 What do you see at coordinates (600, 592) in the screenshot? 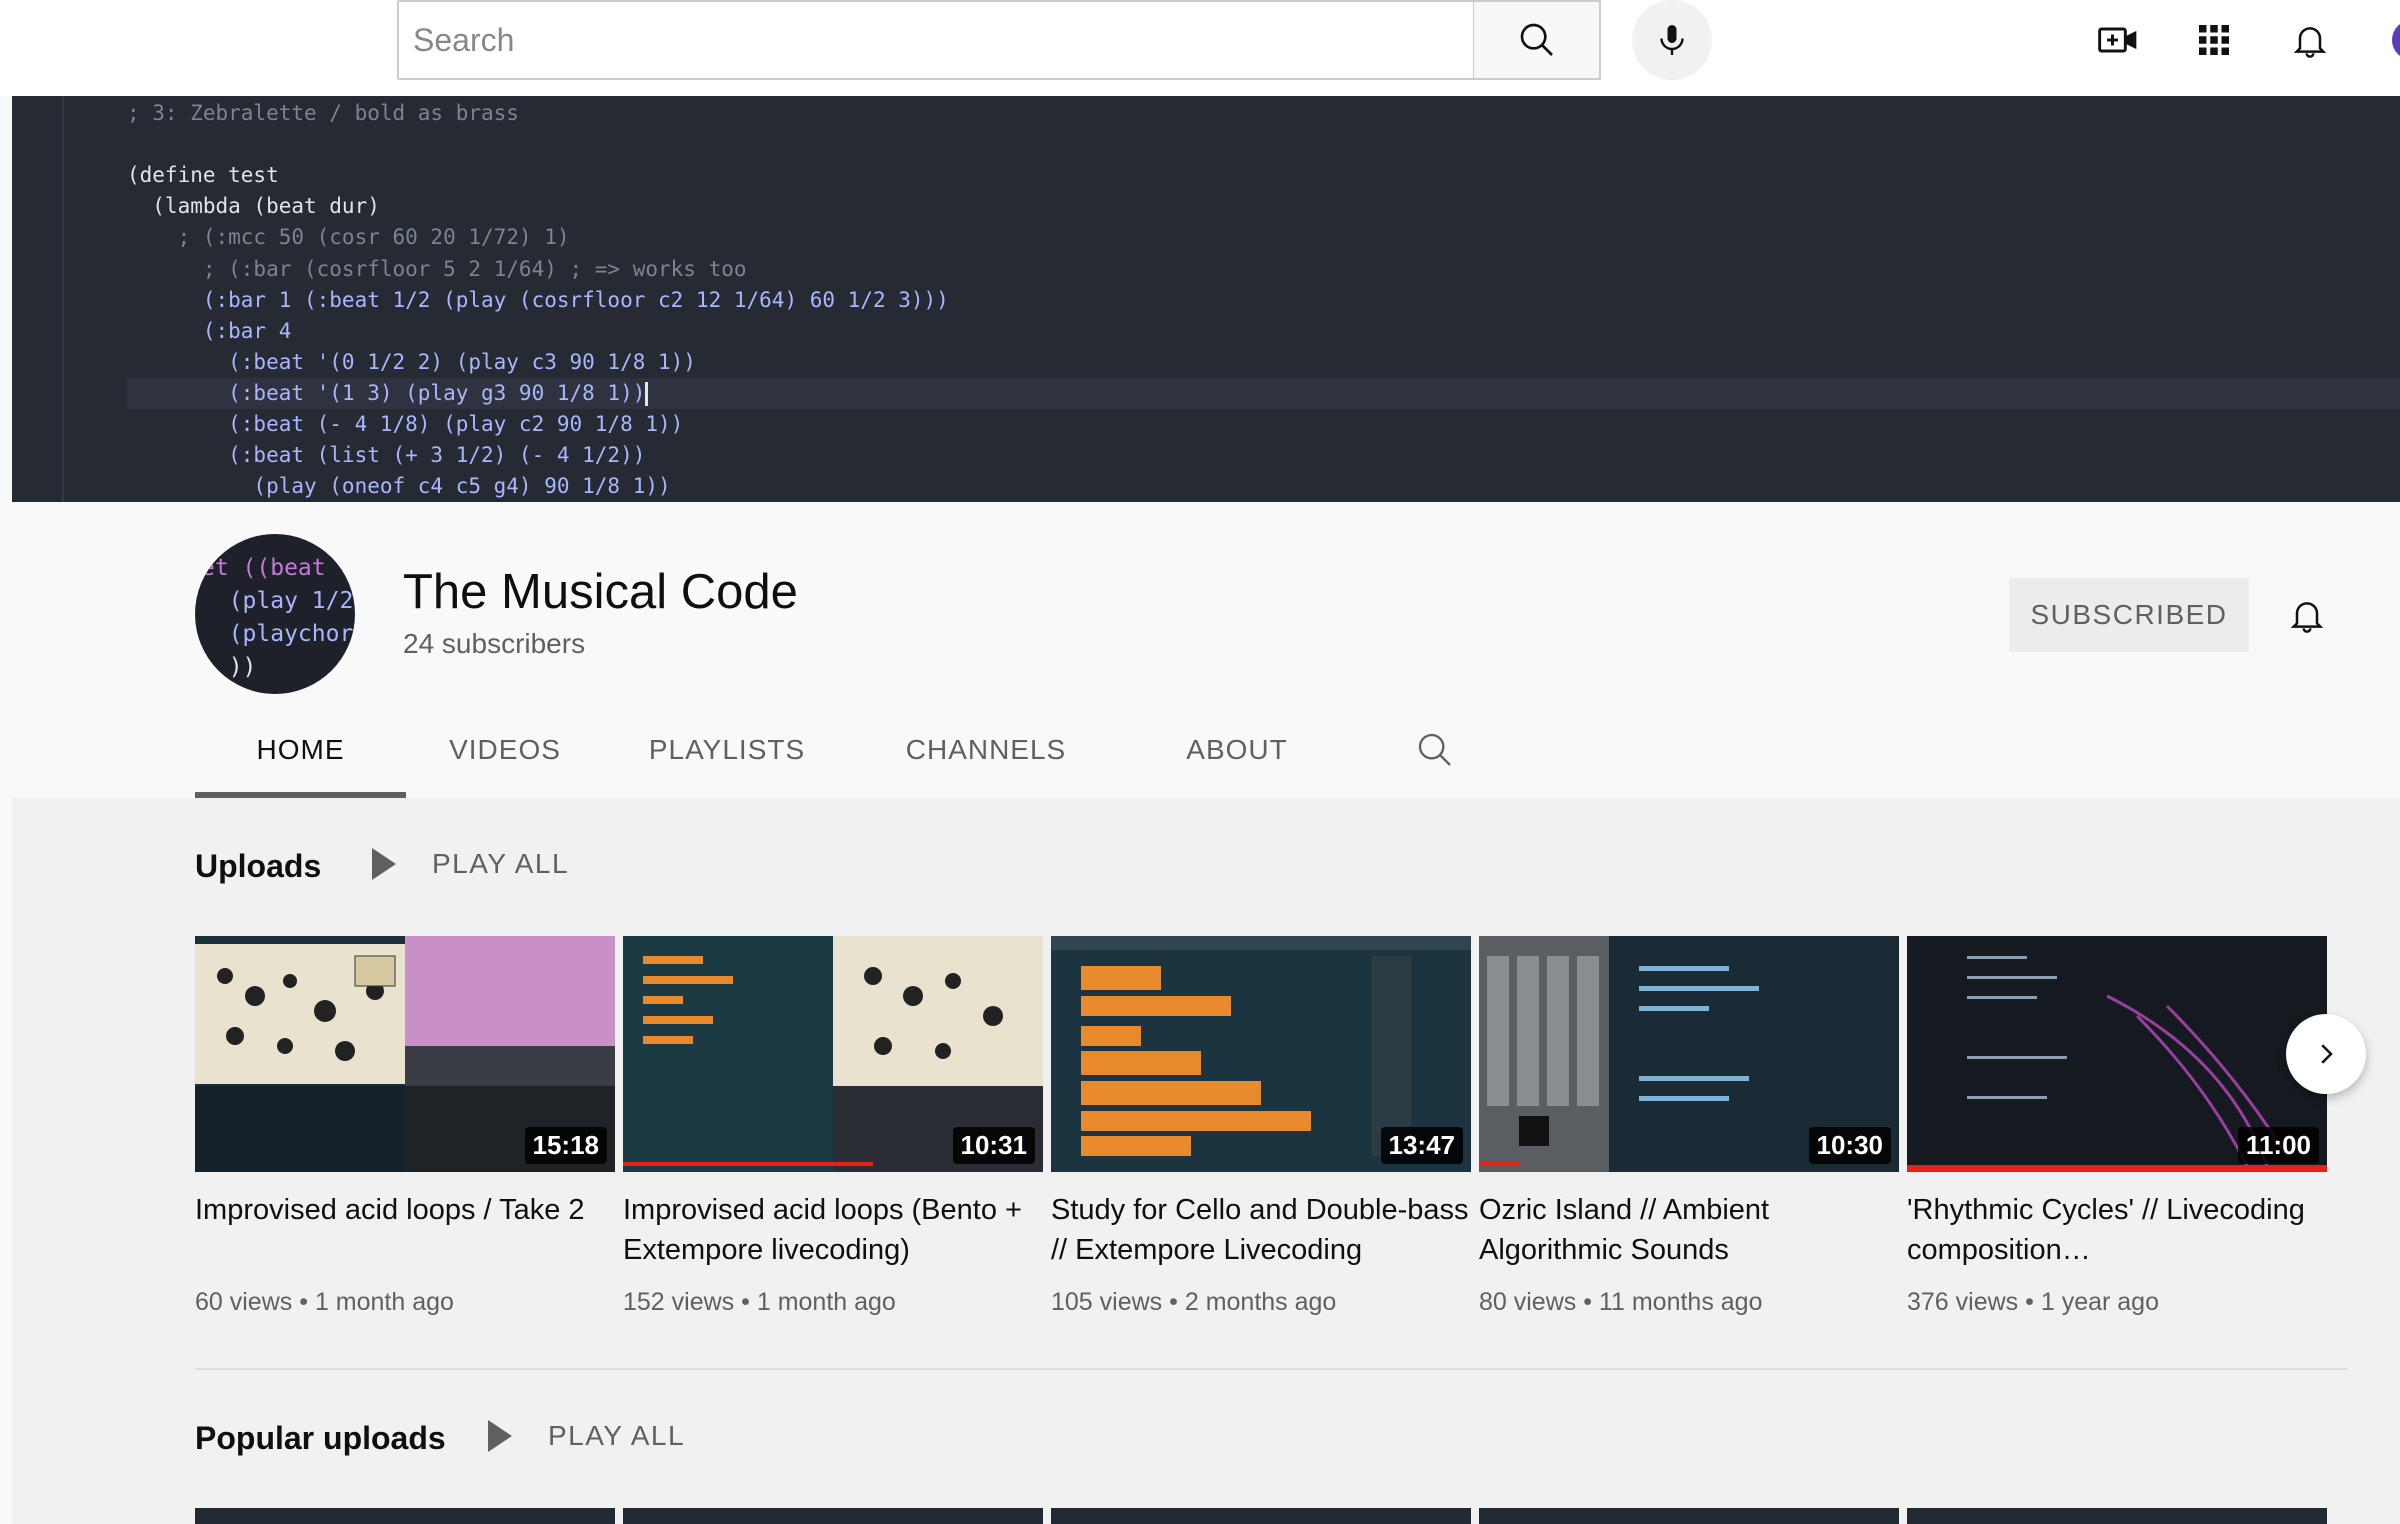
I see `channel-name: The Musical Code` at bounding box center [600, 592].